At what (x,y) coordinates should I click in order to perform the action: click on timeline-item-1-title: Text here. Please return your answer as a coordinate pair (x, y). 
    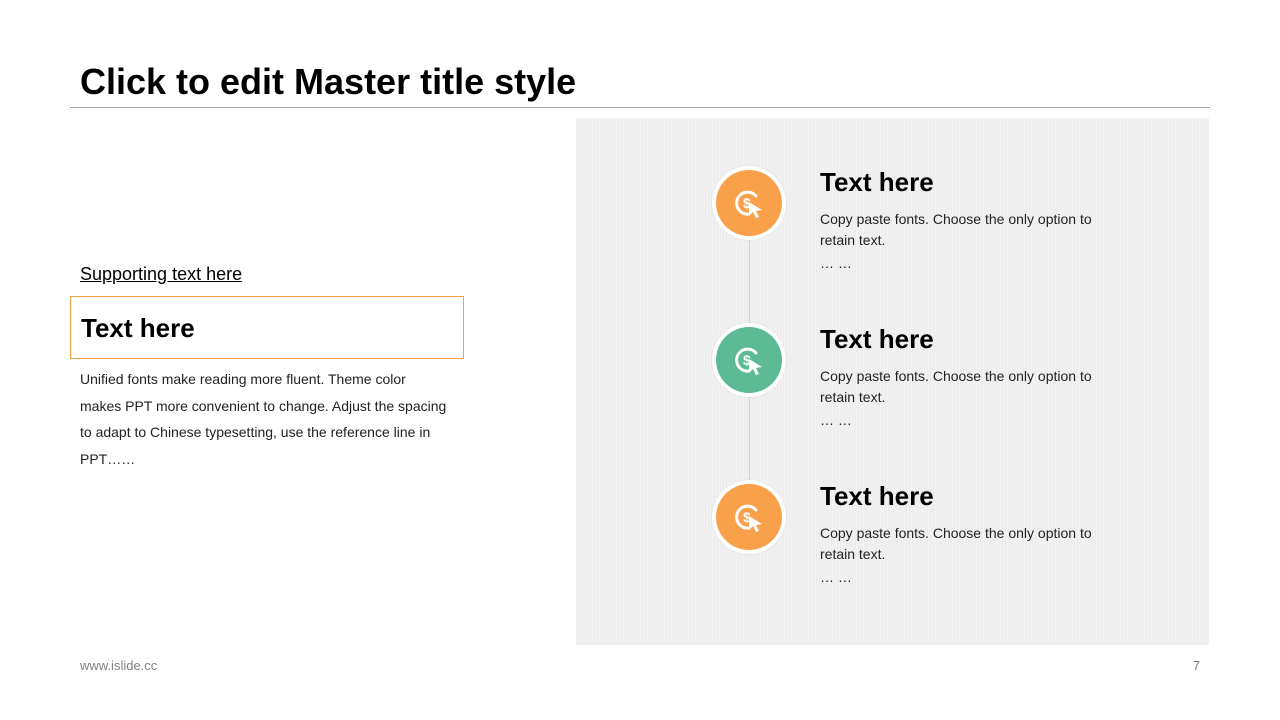
    Looking at the image, I should click on (877, 182).